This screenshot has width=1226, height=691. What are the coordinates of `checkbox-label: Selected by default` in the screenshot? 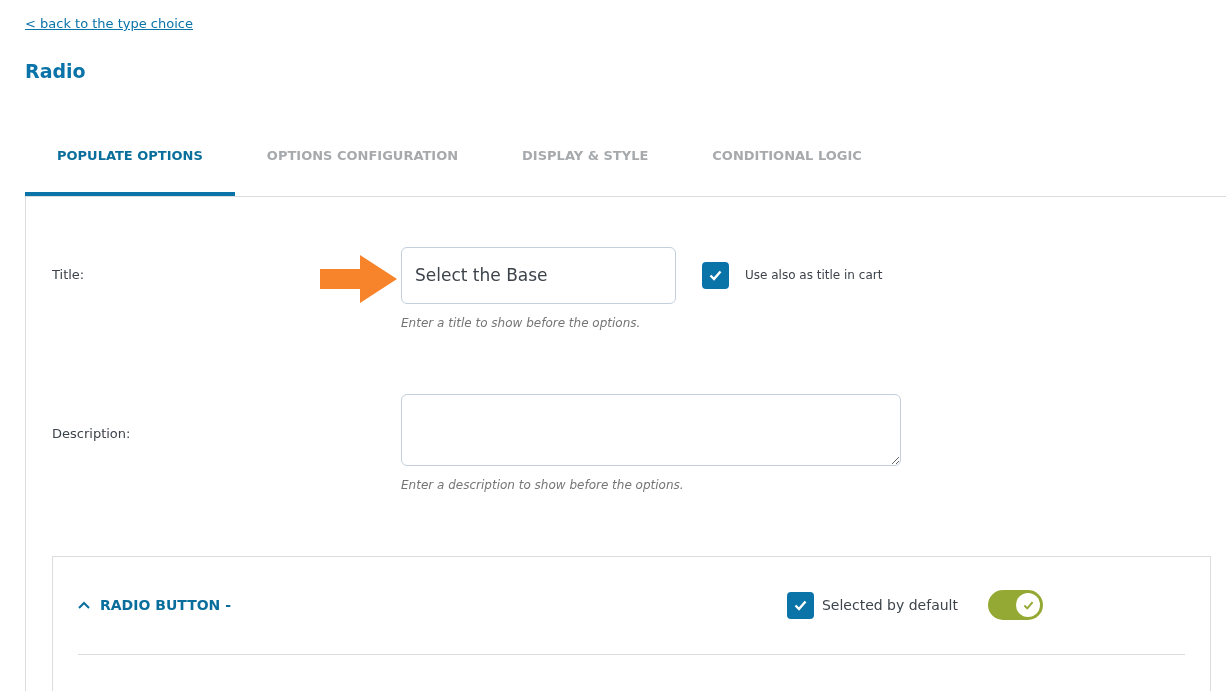 It's located at (889, 605).